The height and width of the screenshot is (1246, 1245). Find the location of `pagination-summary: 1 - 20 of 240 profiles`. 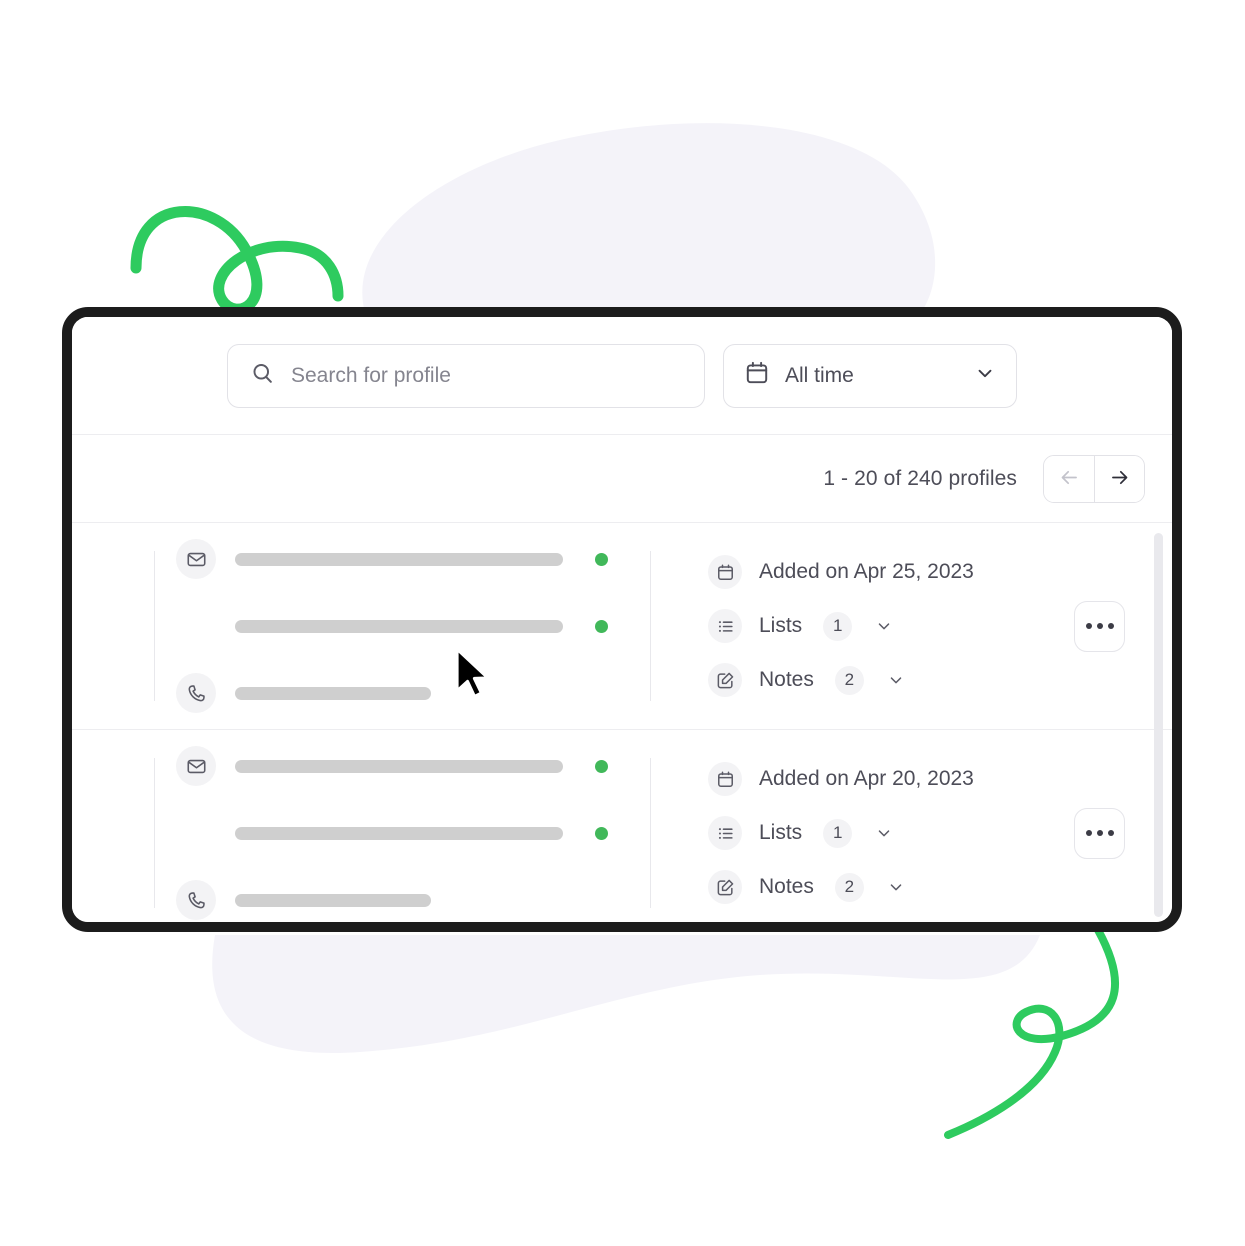

pagination-summary: 1 - 20 of 240 profiles is located at coordinates (920, 478).